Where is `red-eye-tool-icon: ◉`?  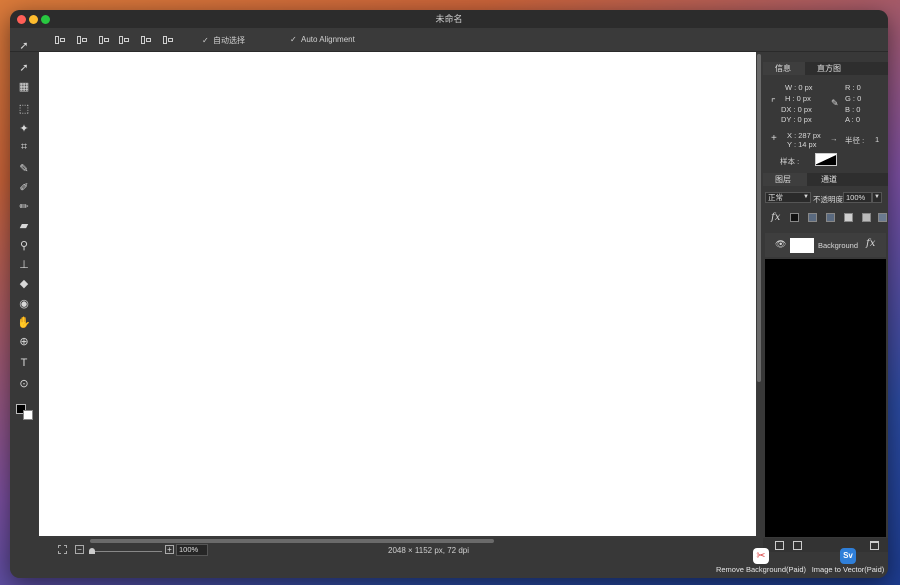 red-eye-tool-icon: ◉ is located at coordinates (24, 304).